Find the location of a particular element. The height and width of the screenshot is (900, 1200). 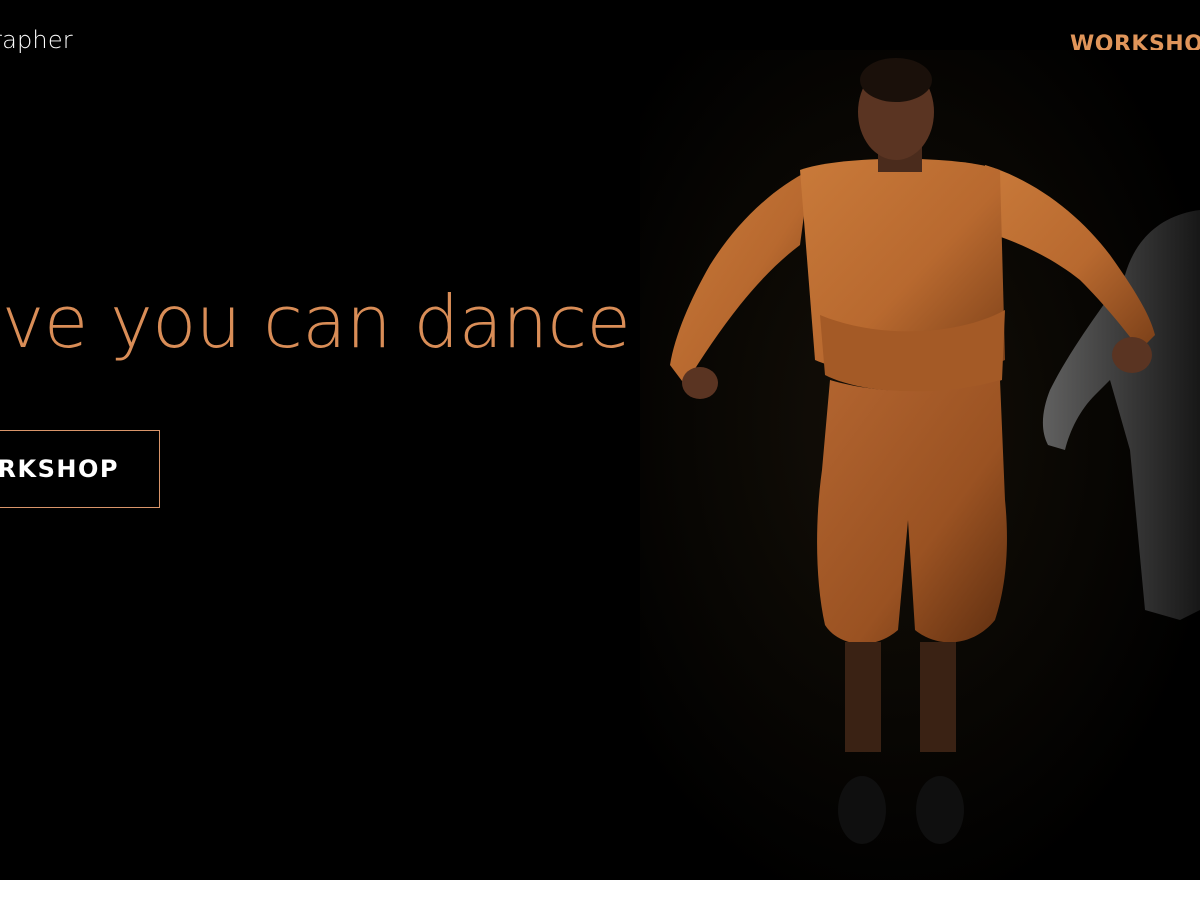

hero-headline: eve you can dance. is located at coordinates (326, 322).